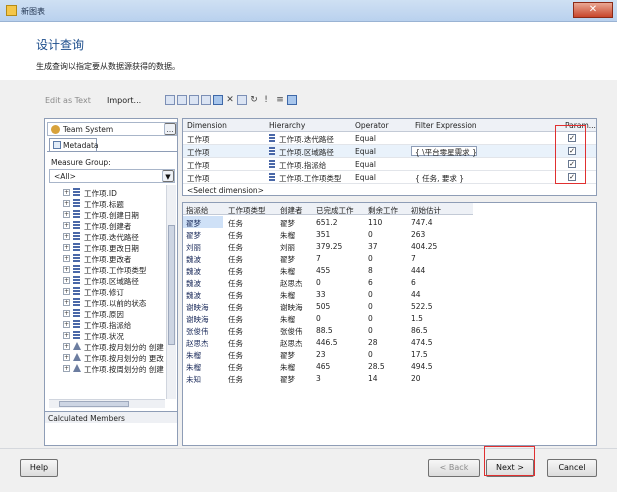 This screenshot has width=617, height=492. I want to click on filter-icon, so click(194, 100).